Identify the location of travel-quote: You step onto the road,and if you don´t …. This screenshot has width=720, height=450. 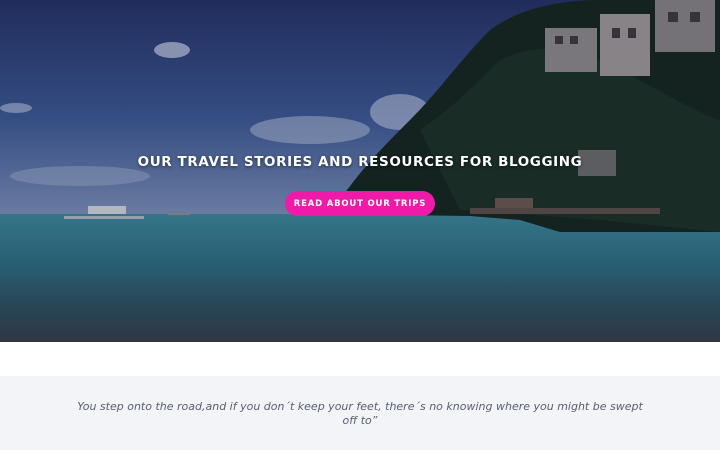
(360, 413).